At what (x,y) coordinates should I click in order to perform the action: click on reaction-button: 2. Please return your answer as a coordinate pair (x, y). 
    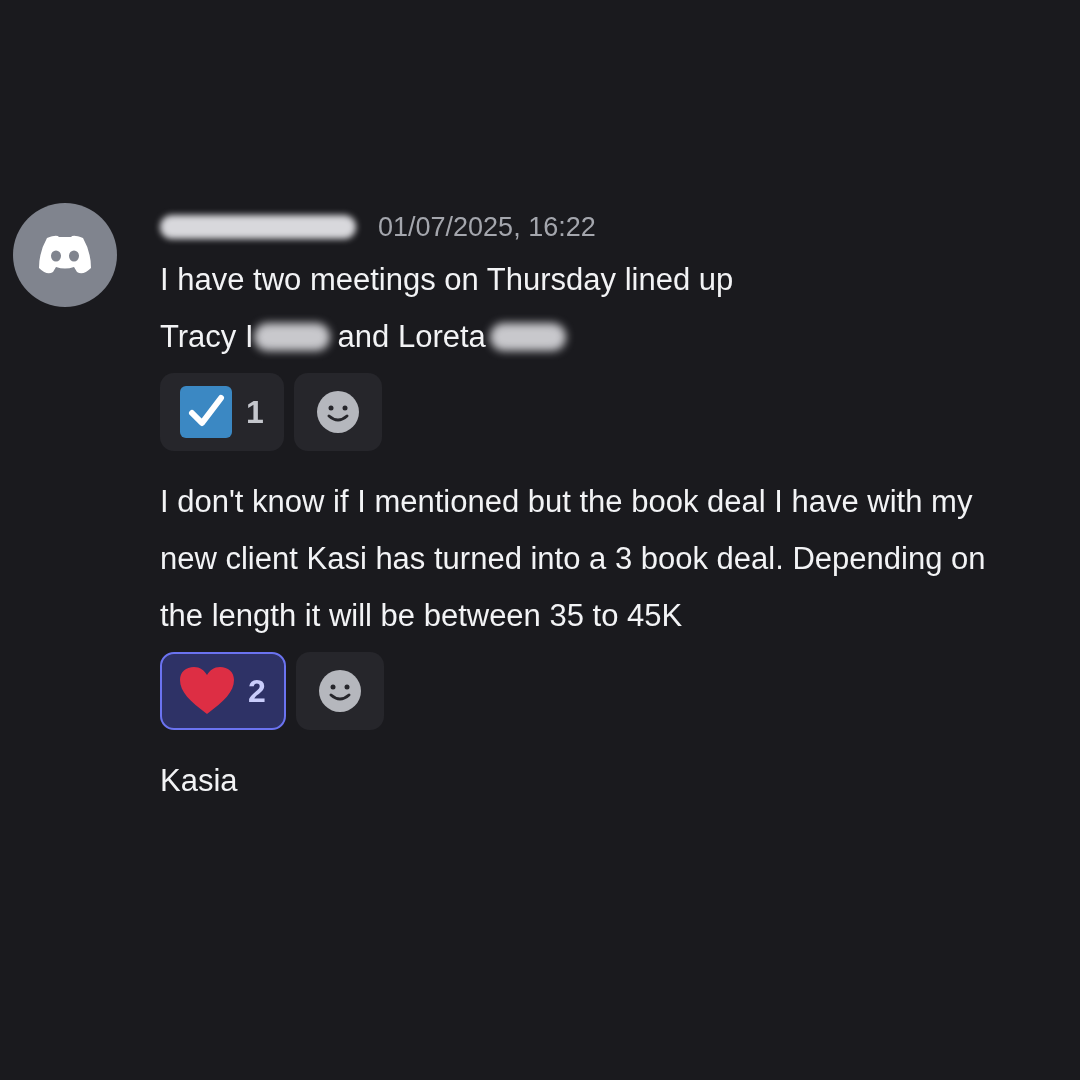
    Looking at the image, I should click on (223, 691).